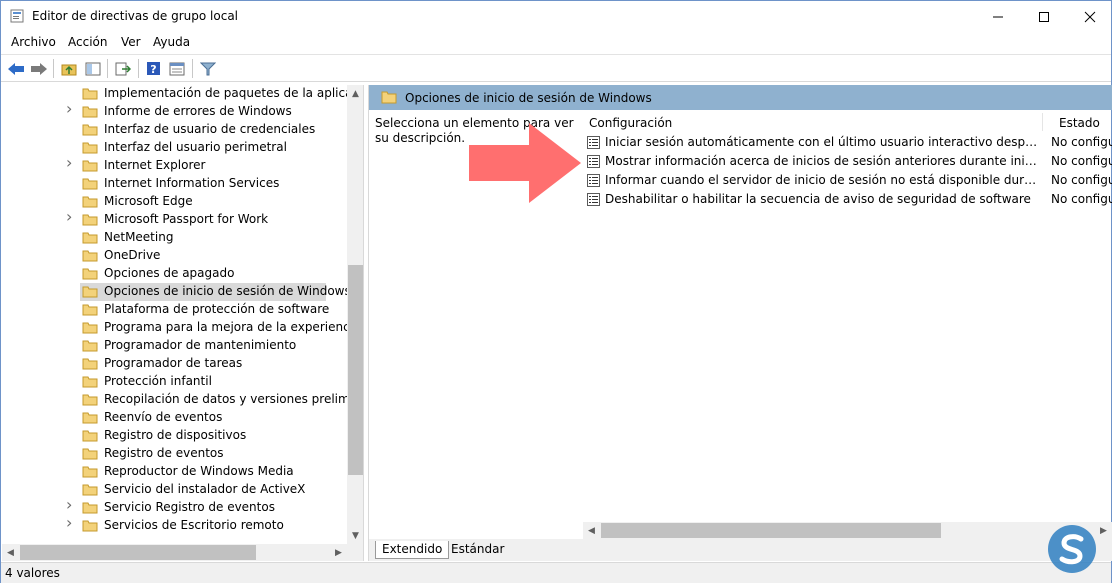  I want to click on tree-item: Registro de eventos, so click(174, 454).